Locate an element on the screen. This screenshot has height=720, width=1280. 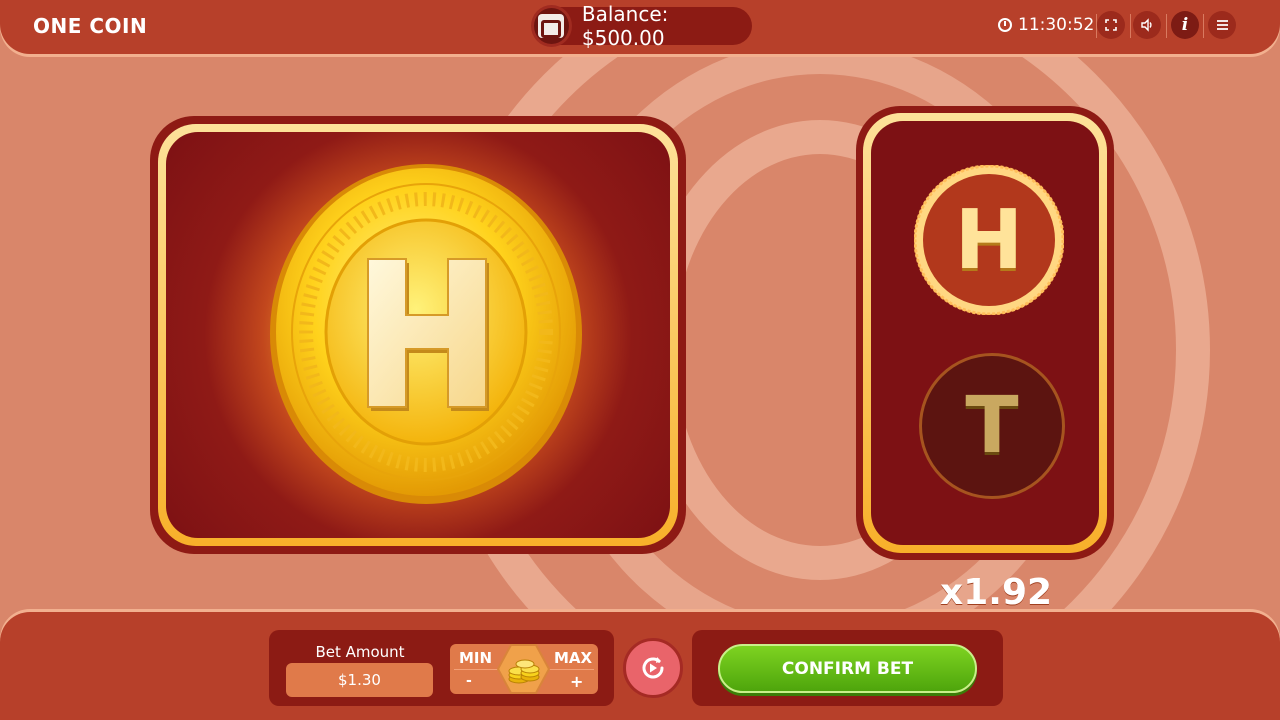
balance-display: Balance: $500.00 is located at coordinates (641, 26).